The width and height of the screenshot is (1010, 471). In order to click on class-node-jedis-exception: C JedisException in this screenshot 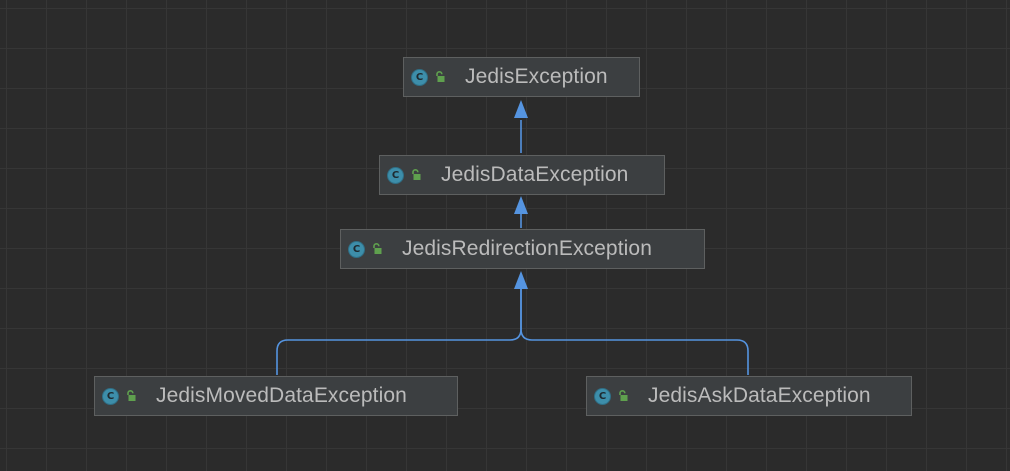, I will do `click(521, 77)`.